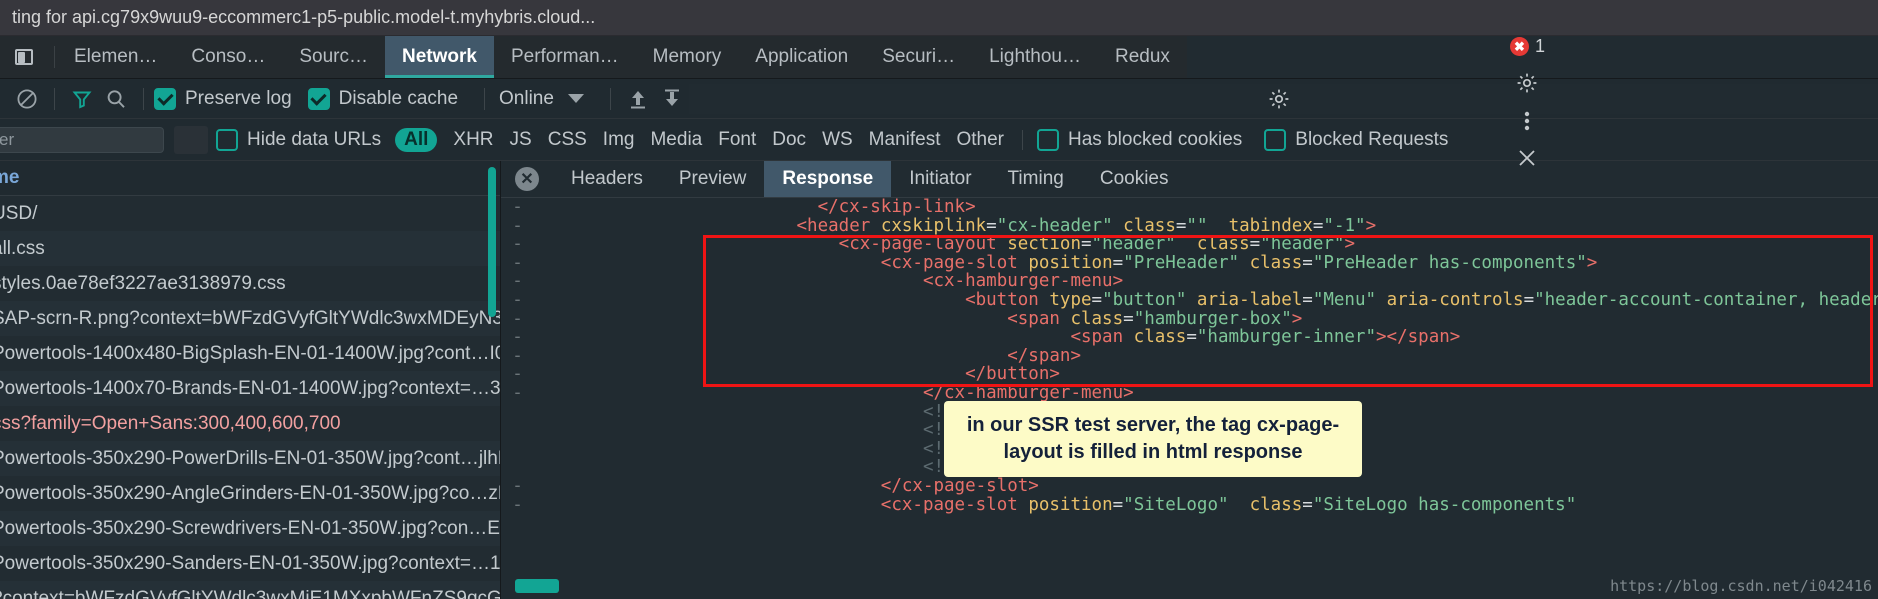 Image resolution: width=1878 pixels, height=599 pixels. I want to click on throttling-select-value: Online, so click(526, 99).